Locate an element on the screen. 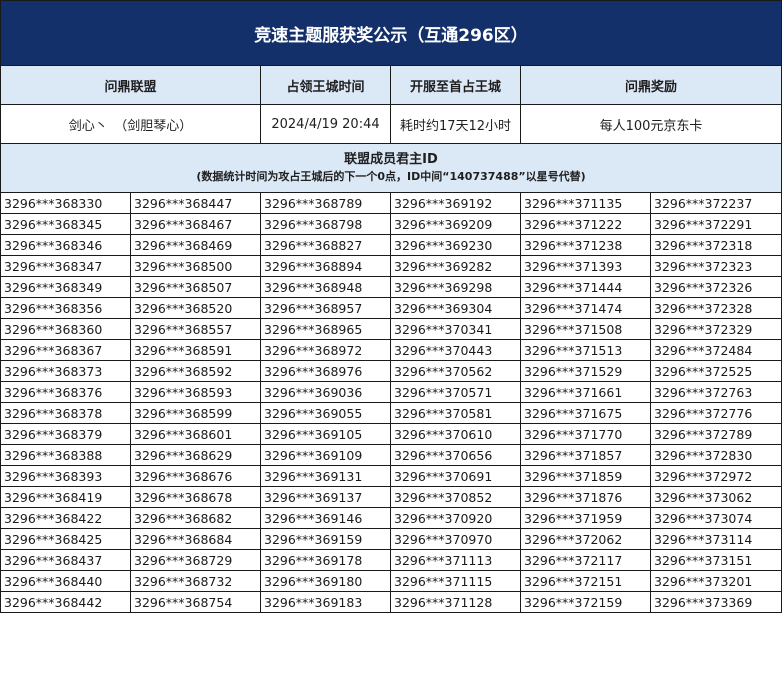 Image resolution: width=783 pixels, height=678 pixels. member-id-cell: 3296***368330 is located at coordinates (65, 203).